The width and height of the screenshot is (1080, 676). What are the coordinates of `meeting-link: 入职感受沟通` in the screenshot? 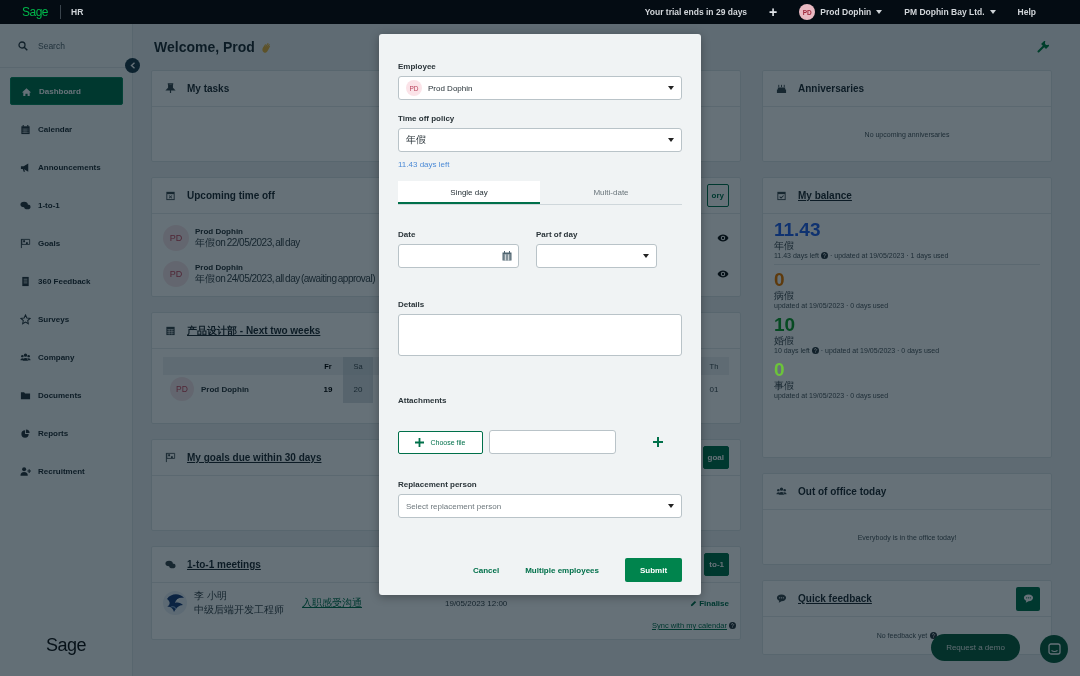 It's located at (373, 603).